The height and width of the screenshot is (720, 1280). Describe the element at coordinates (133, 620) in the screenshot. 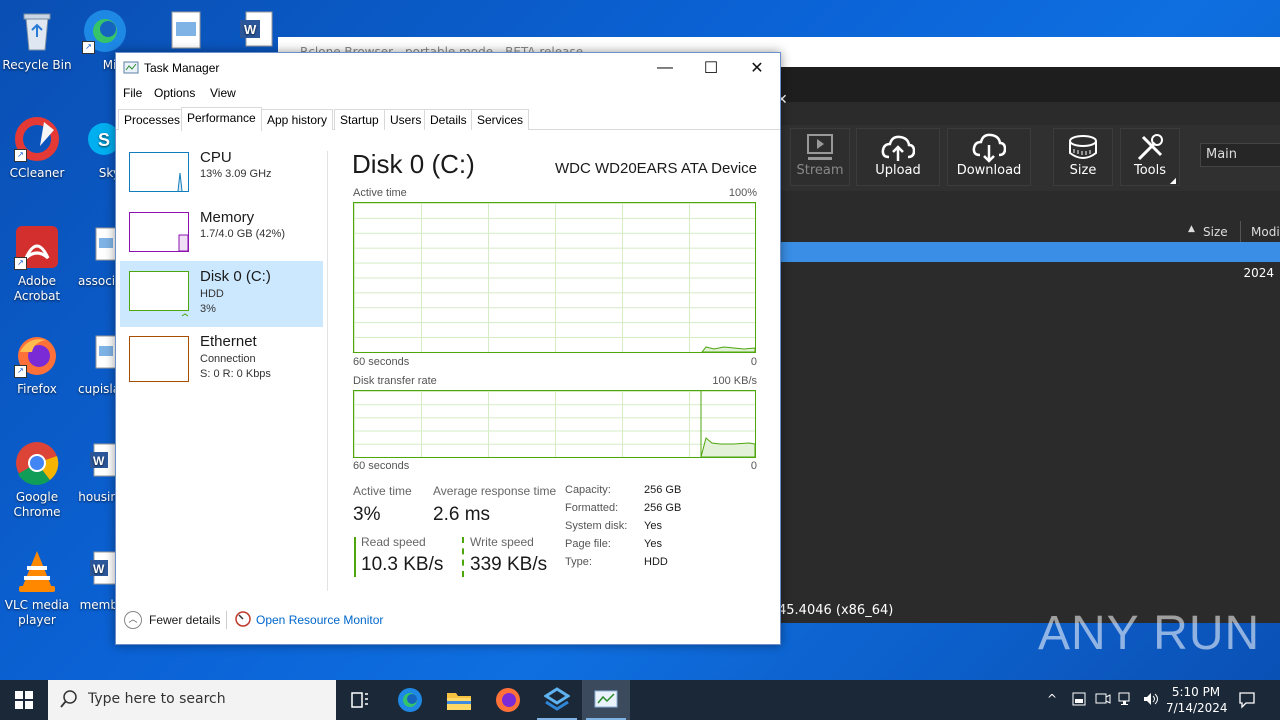

I see `chevron-up-icon: ︿` at that location.